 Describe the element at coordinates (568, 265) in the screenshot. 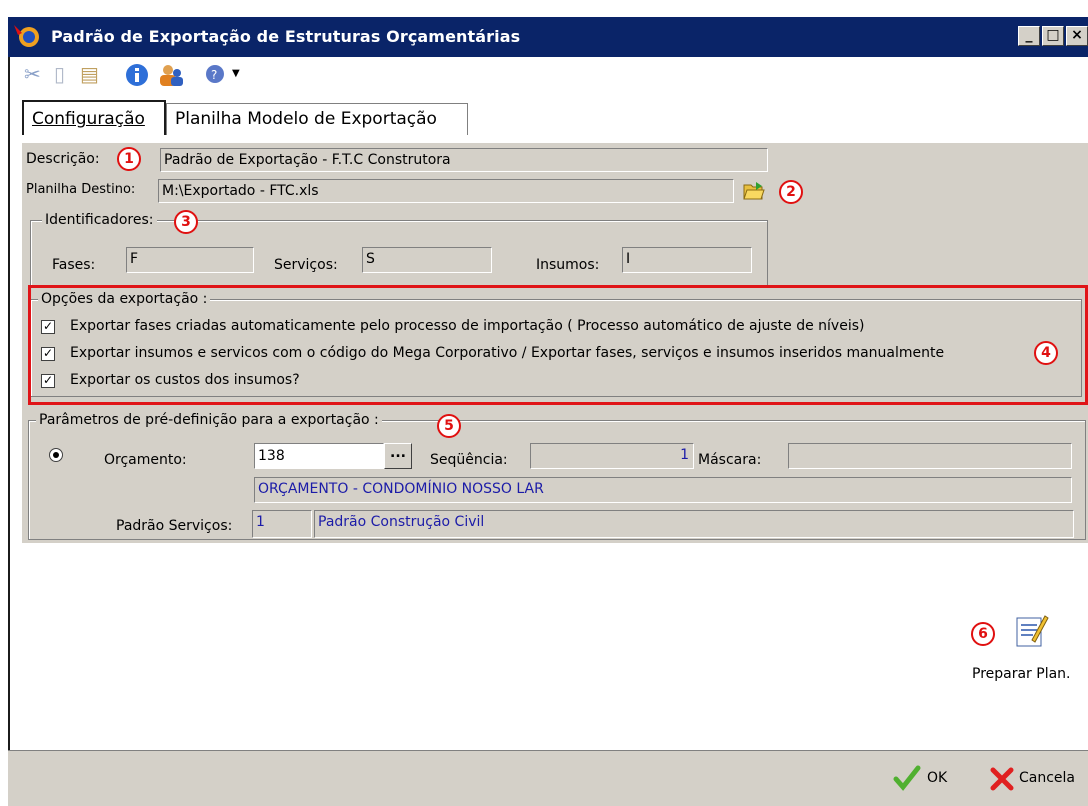

I see `insumos-label: Insumos:` at that location.